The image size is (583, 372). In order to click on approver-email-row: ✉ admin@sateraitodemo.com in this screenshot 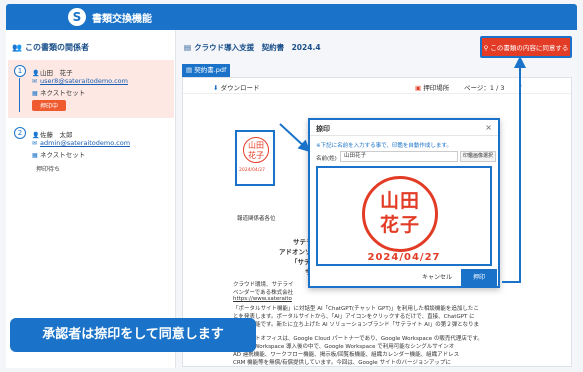, I will do `click(81, 143)`.